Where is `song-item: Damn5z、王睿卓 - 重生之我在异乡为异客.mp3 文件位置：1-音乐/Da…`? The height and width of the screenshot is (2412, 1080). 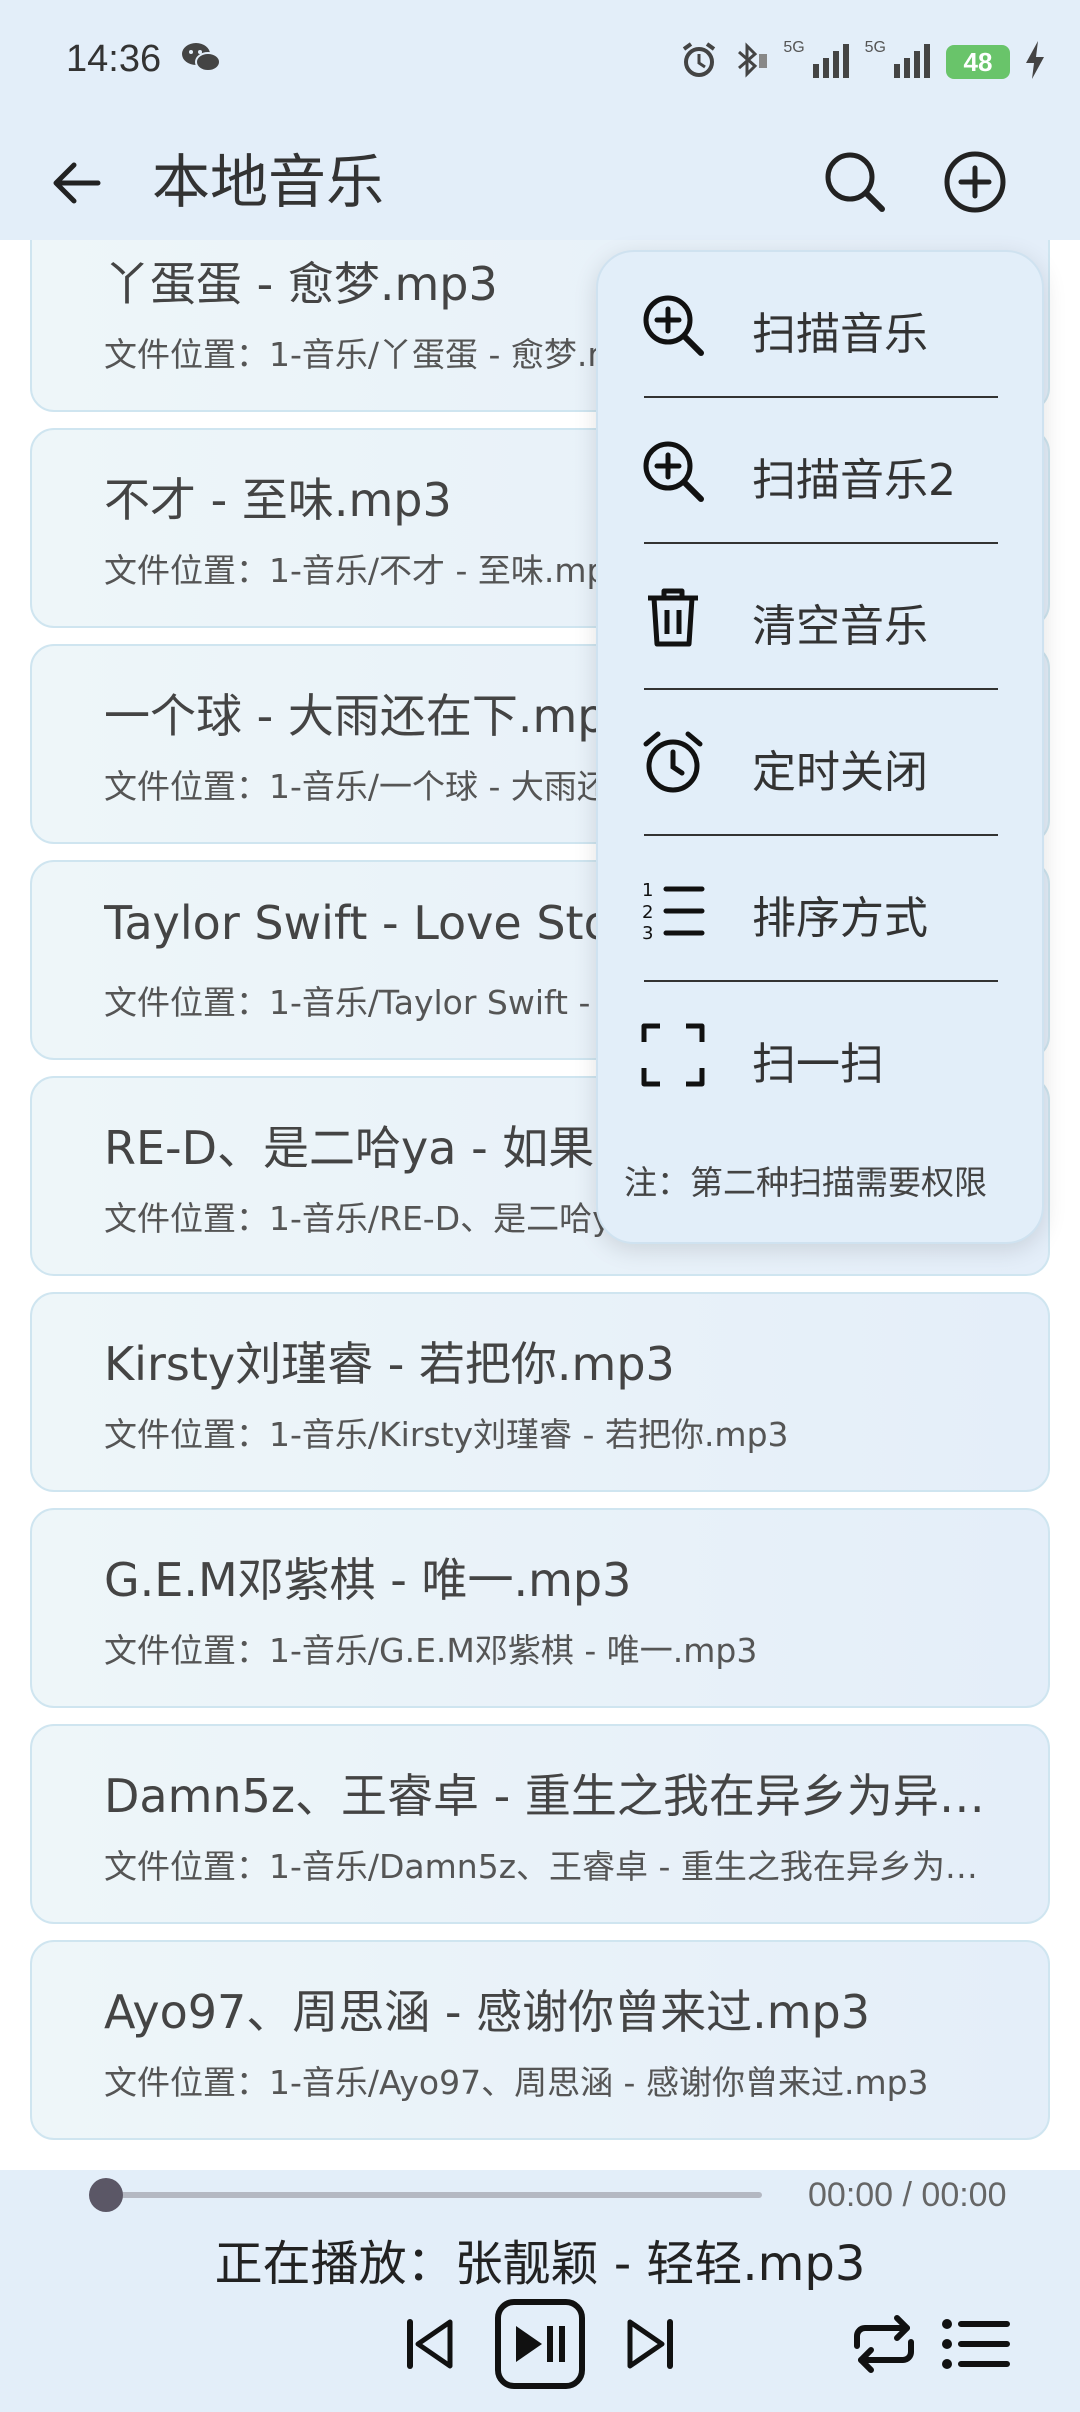
song-item: Damn5z、王睿卓 - 重生之我在异乡为异客.mp3 文件位置：1-音乐/Da… is located at coordinates (540, 1824).